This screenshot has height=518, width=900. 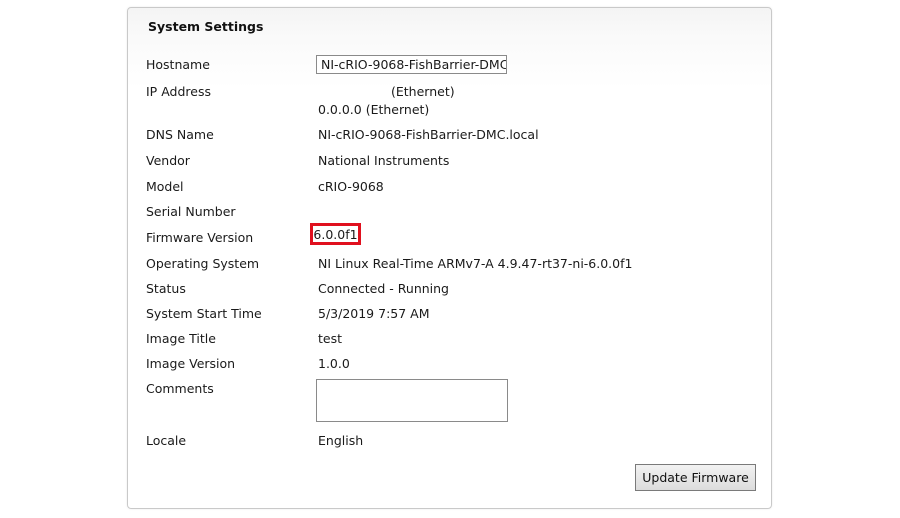 What do you see at coordinates (204, 313) in the screenshot?
I see `system-start-time-label: System Start Time` at bounding box center [204, 313].